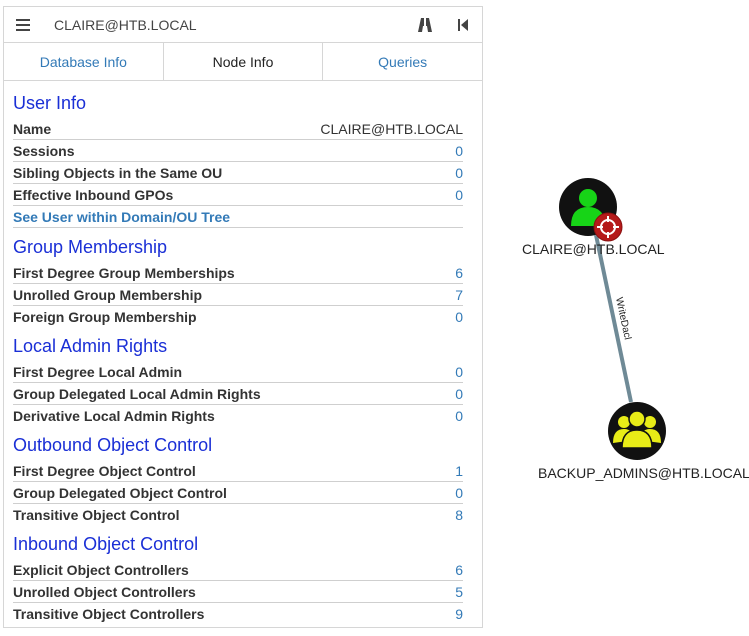 Image resolution: width=749 pixels, height=636 pixels. Describe the element at coordinates (643, 473) in the screenshot. I see `node-label-backup-admins: BACKUP_ADMINS@HTB.LOCAL` at that location.